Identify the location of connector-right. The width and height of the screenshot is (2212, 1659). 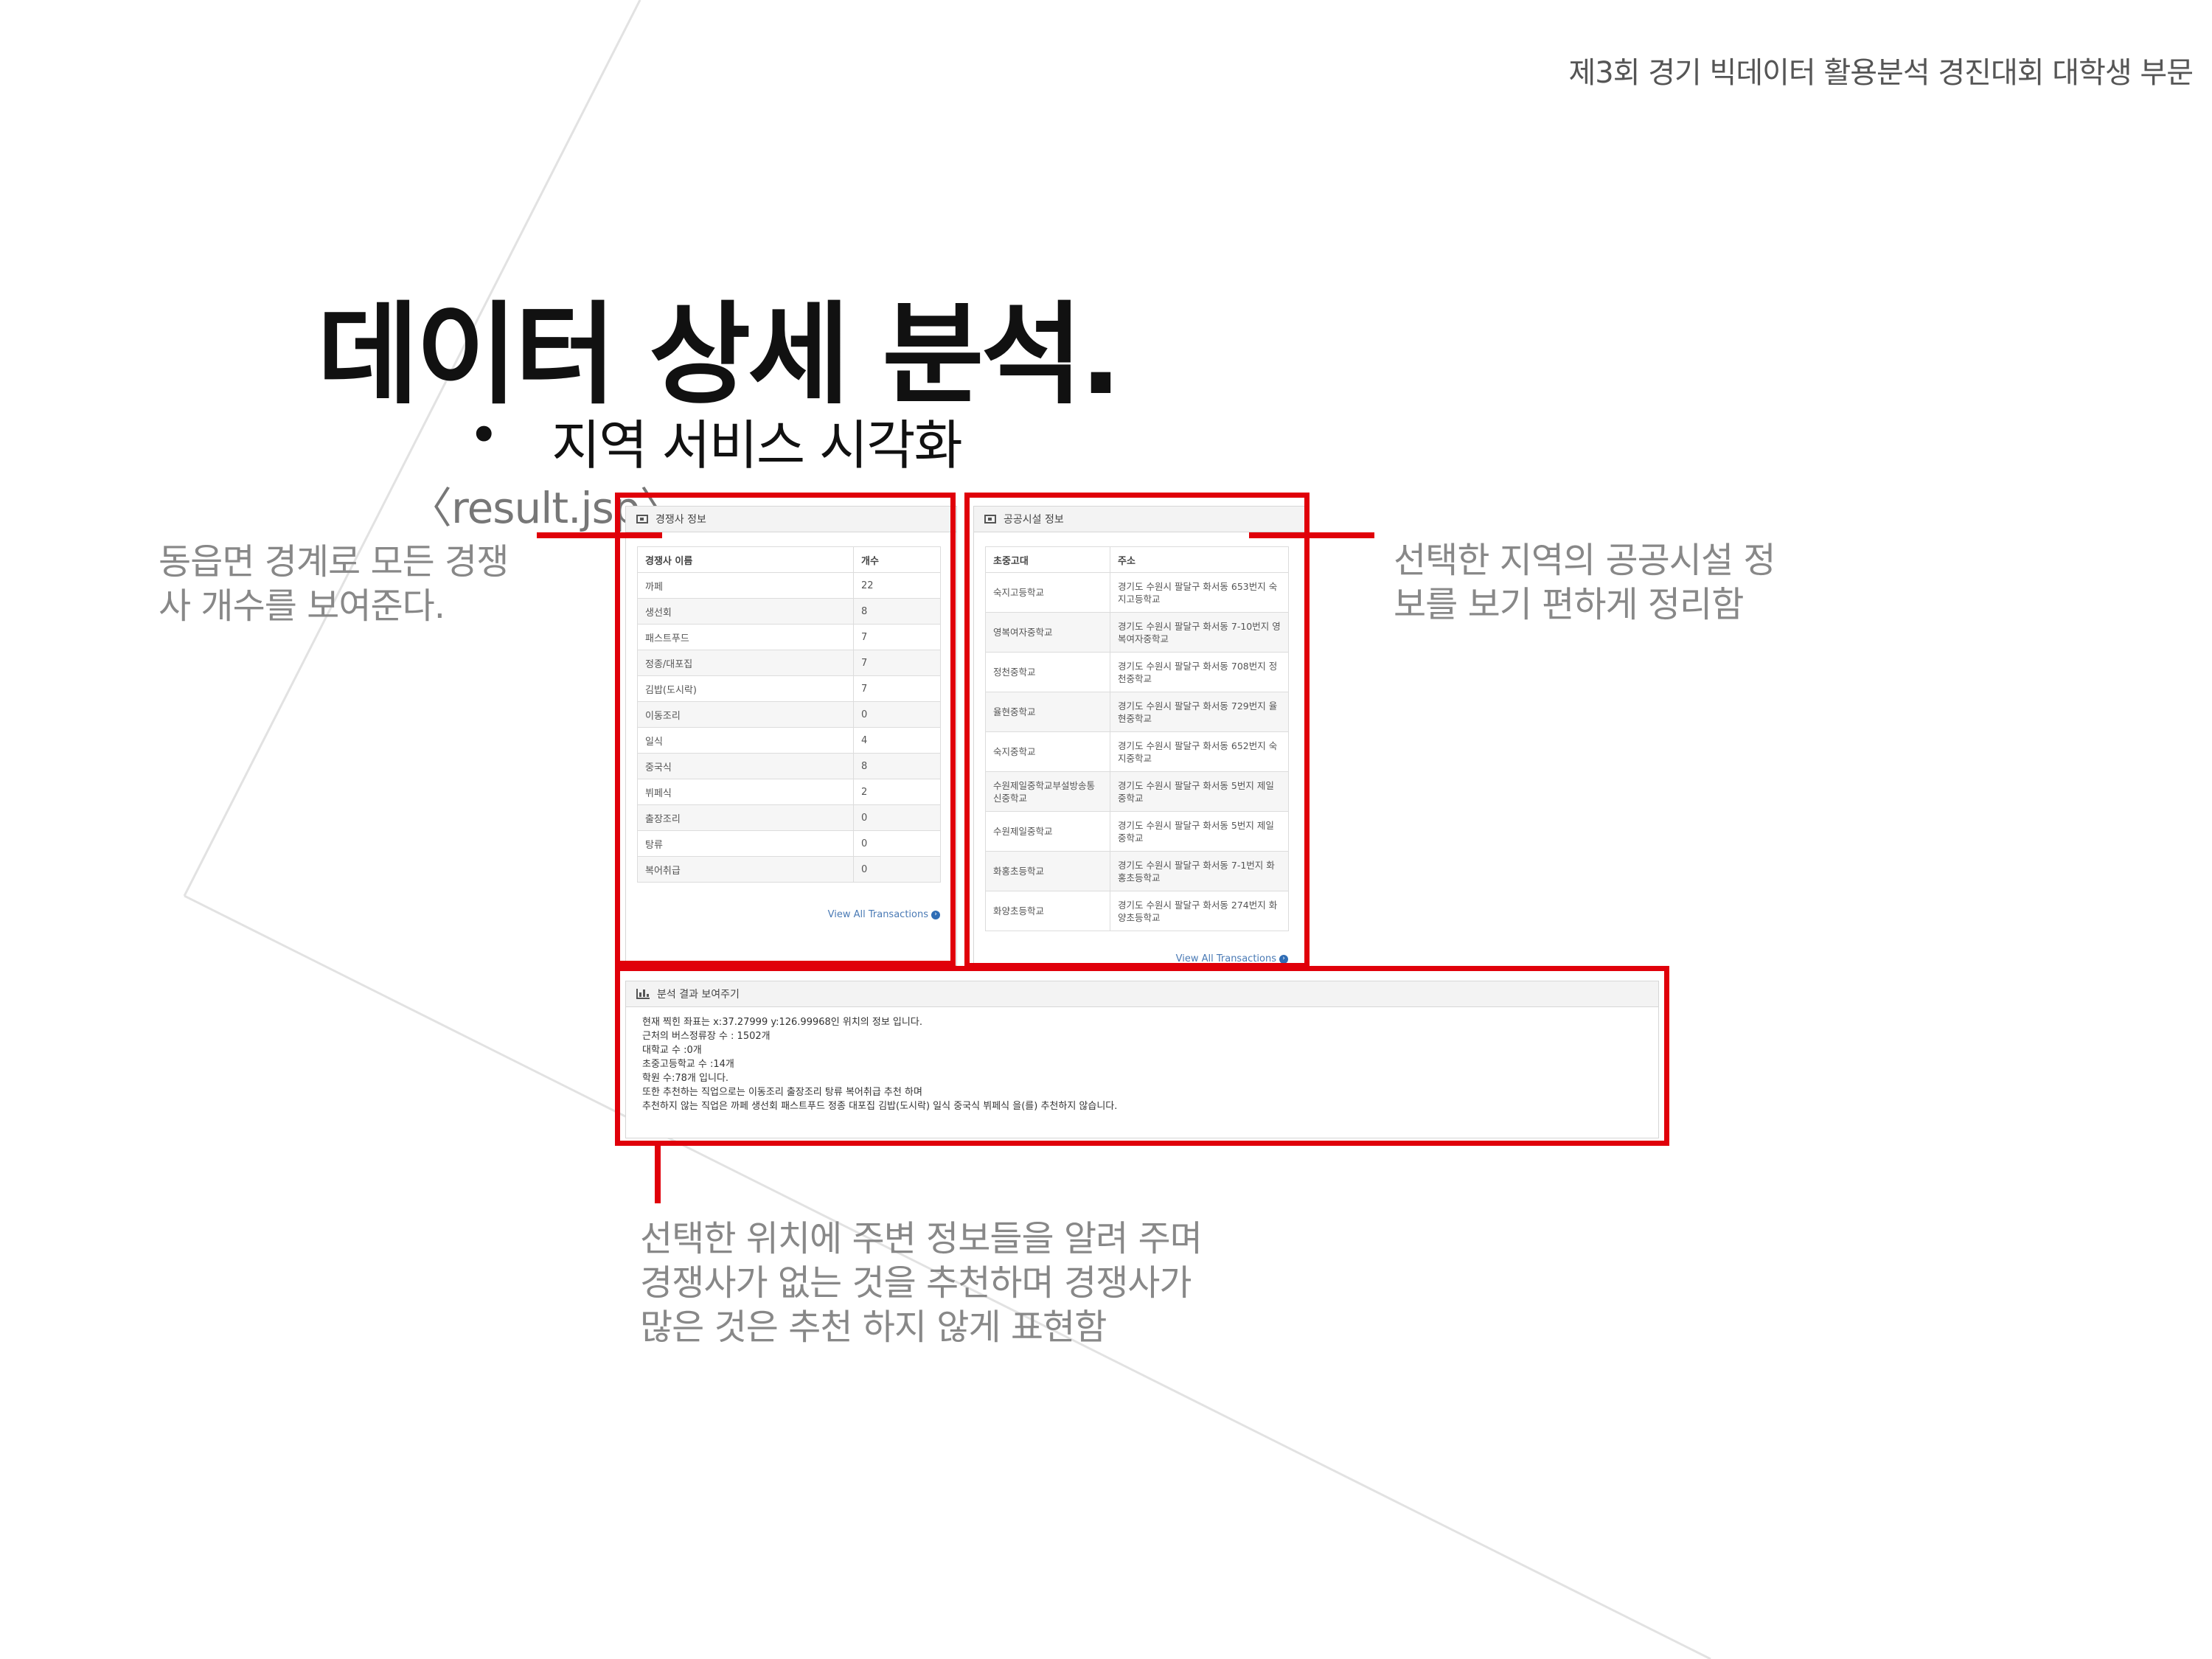
(1311, 535).